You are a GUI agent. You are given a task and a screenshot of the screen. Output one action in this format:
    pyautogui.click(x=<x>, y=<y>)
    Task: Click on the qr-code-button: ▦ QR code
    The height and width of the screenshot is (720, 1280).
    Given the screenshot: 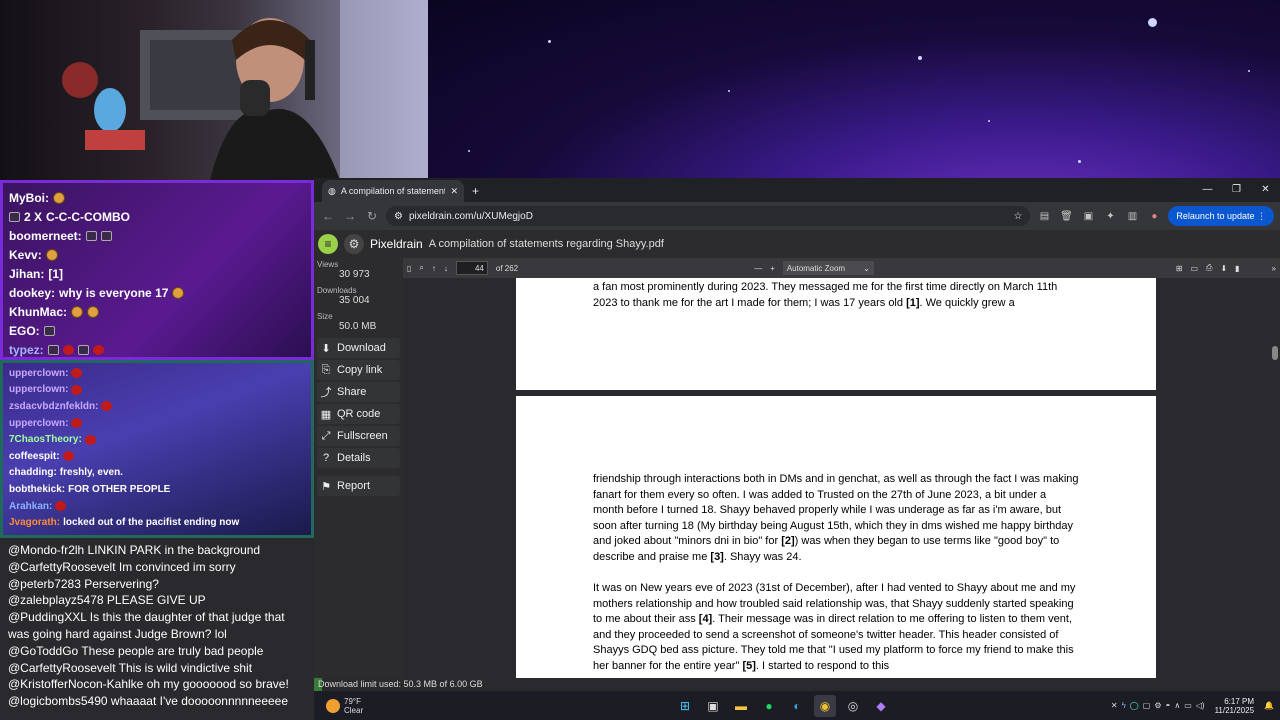 What is the action you would take?
    pyautogui.click(x=358, y=414)
    